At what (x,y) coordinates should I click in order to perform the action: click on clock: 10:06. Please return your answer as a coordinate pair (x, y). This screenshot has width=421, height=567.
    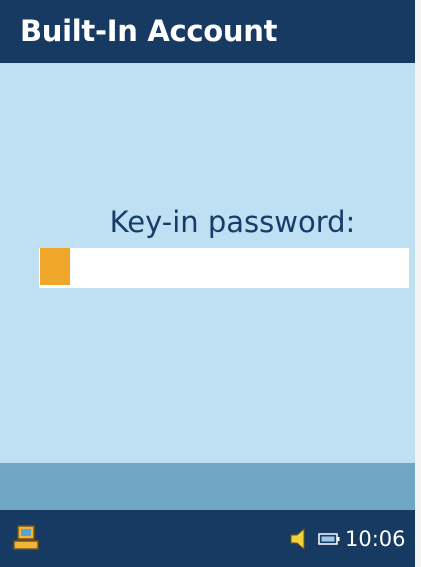
    Looking at the image, I should click on (375, 539).